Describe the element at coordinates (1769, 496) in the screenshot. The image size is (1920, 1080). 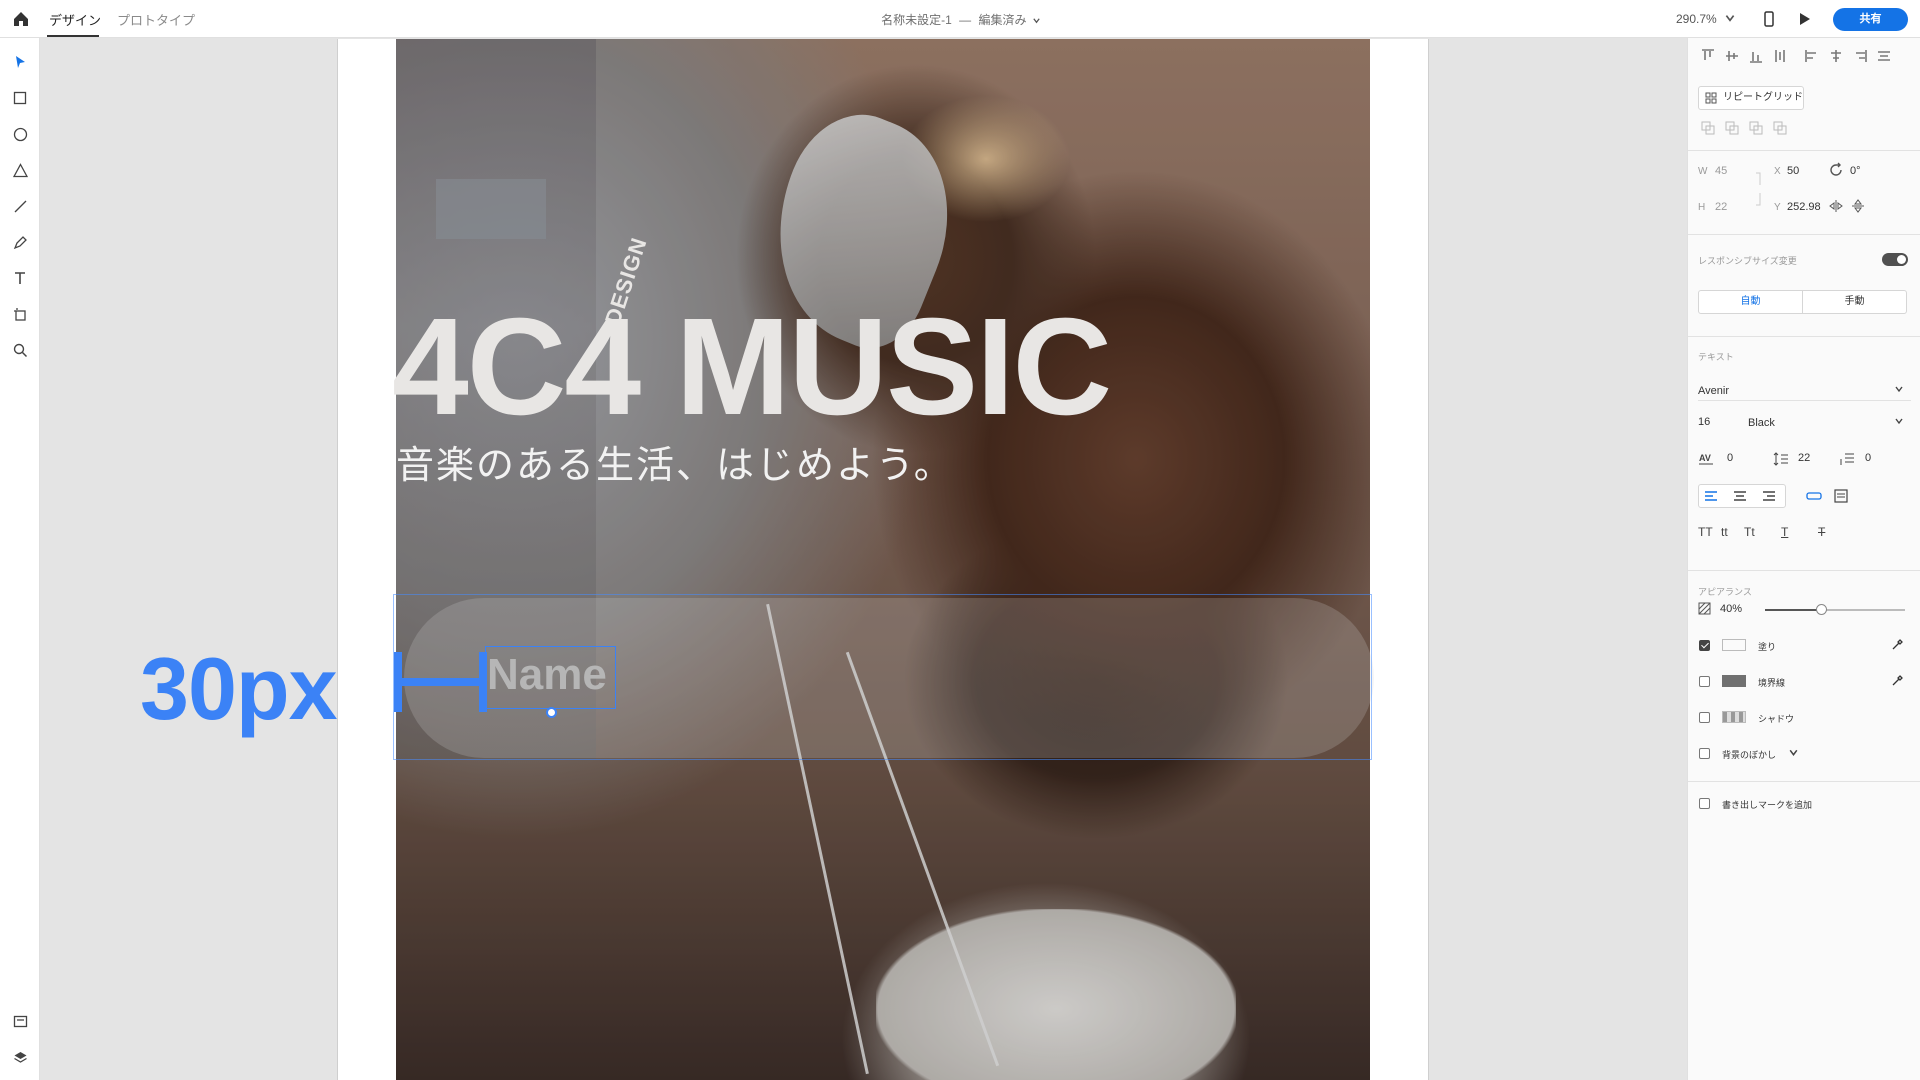
I see `text-align-right-icon` at that location.